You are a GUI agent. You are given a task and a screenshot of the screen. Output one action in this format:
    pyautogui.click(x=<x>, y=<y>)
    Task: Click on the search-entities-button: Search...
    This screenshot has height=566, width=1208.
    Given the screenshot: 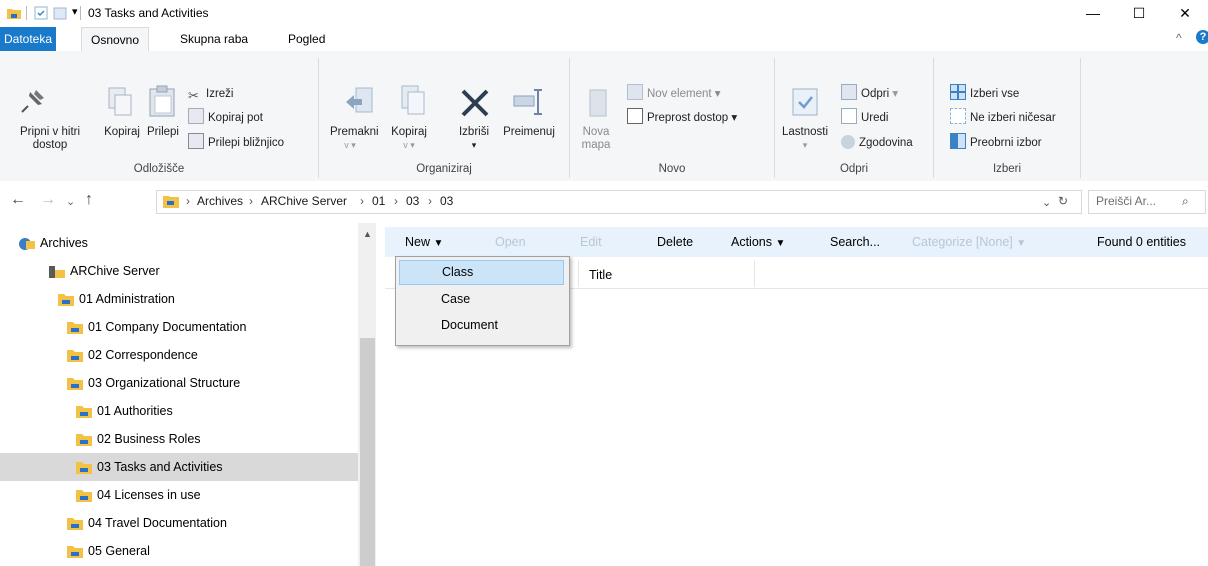 What is the action you would take?
    pyautogui.click(x=855, y=242)
    